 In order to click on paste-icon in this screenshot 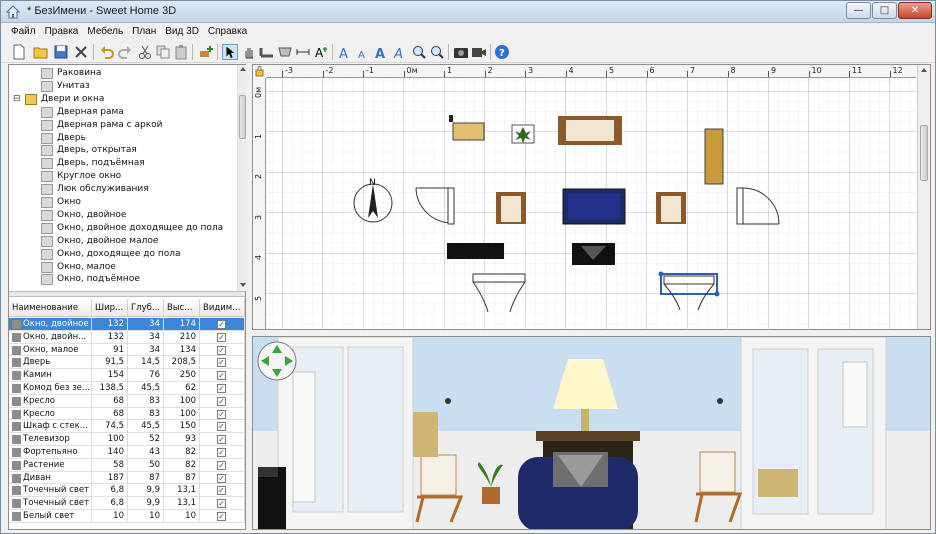, I will do `click(181, 52)`.